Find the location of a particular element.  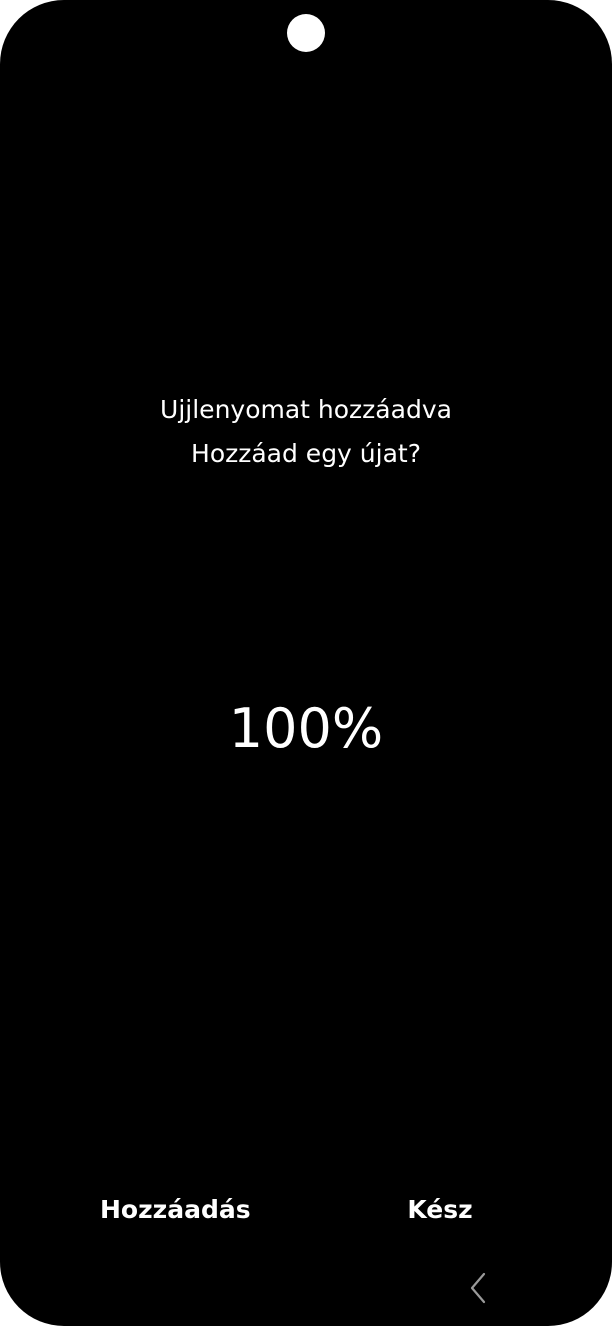

add-button: Hozzáadás is located at coordinates (175, 1210).